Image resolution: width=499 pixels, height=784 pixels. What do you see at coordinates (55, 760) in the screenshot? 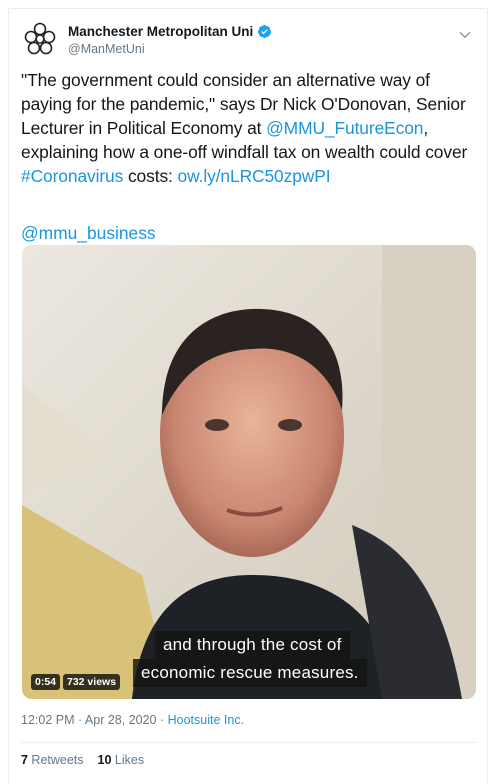
I see `retweets-label: Retweets` at bounding box center [55, 760].